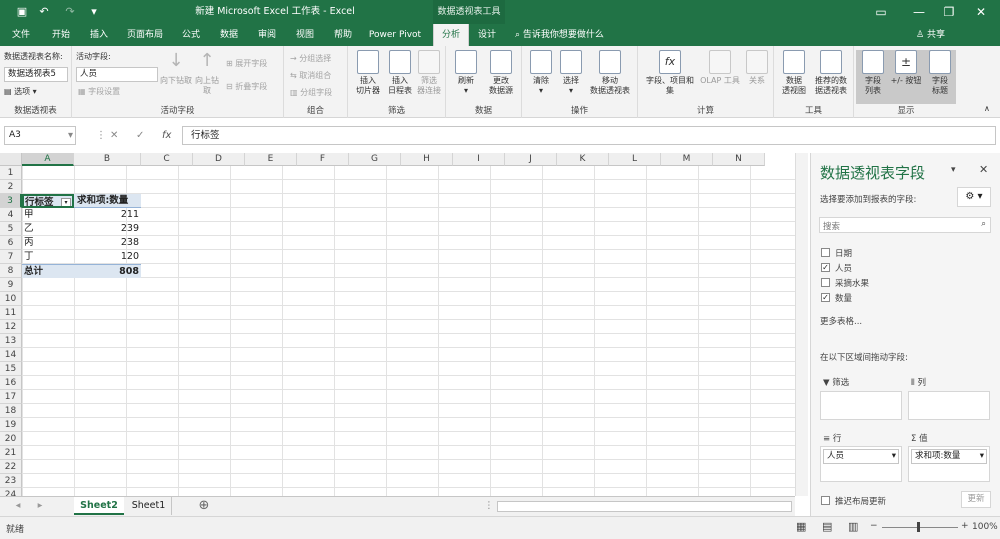 This screenshot has height=539, width=1000. I want to click on add-sheet-icon: ⊕, so click(204, 506).